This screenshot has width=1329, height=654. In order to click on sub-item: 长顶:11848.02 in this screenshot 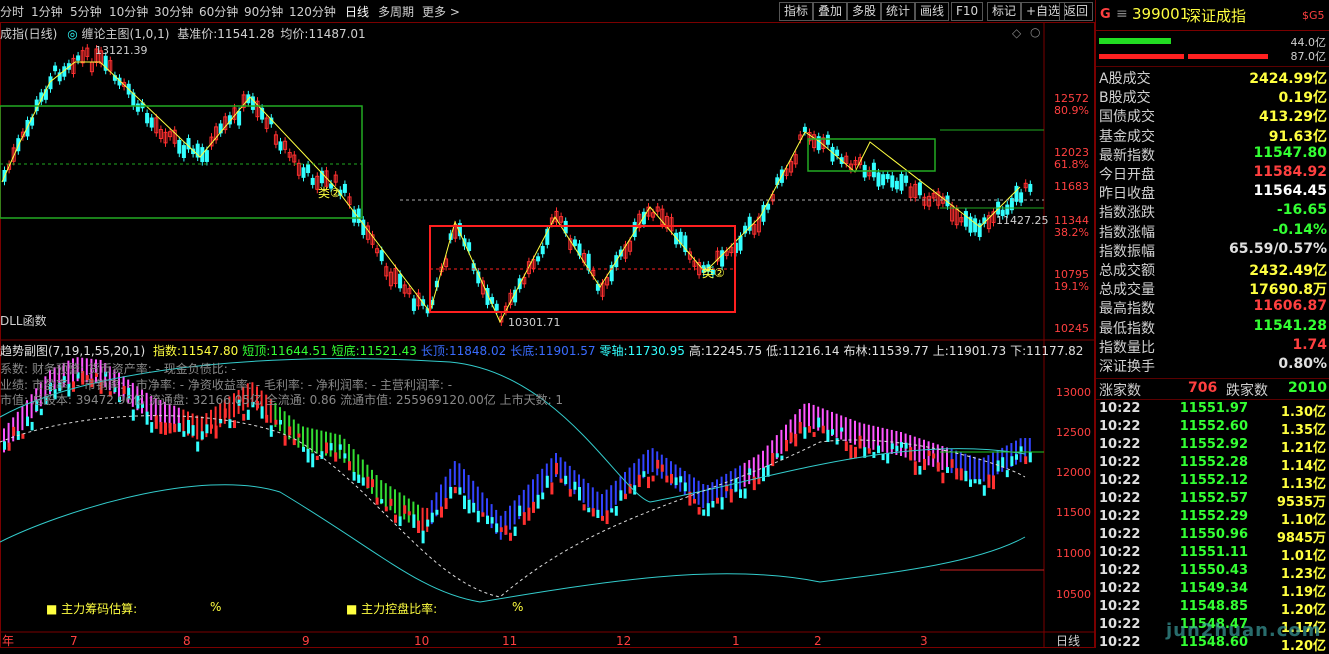, I will do `click(463, 351)`.